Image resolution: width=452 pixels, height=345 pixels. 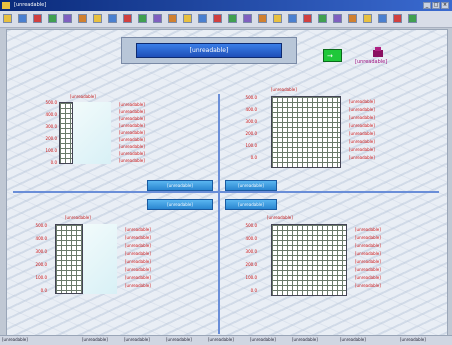 What do you see at coordinates (277, 18) in the screenshot?
I see `grid-icon` at bounding box center [277, 18].